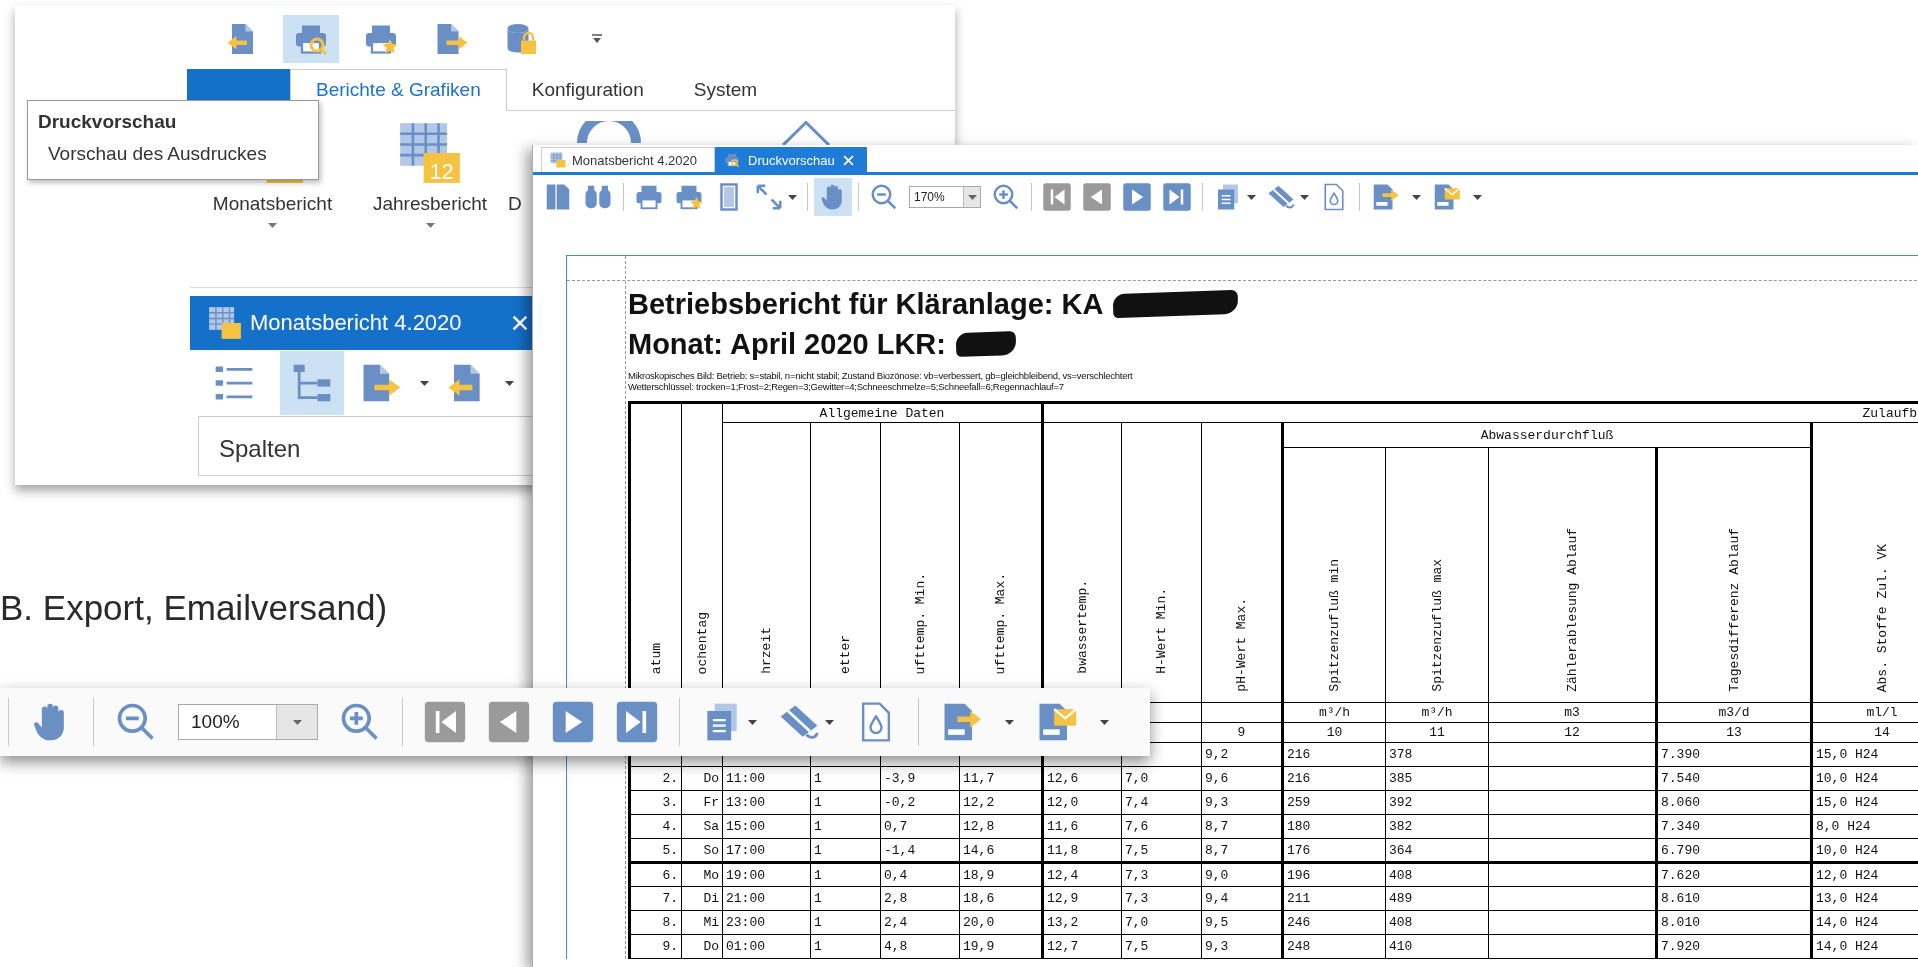 The height and width of the screenshot is (967, 1918). Describe the element at coordinates (1137, 778) in the screenshot. I see `table-cell: 7,0` at that location.